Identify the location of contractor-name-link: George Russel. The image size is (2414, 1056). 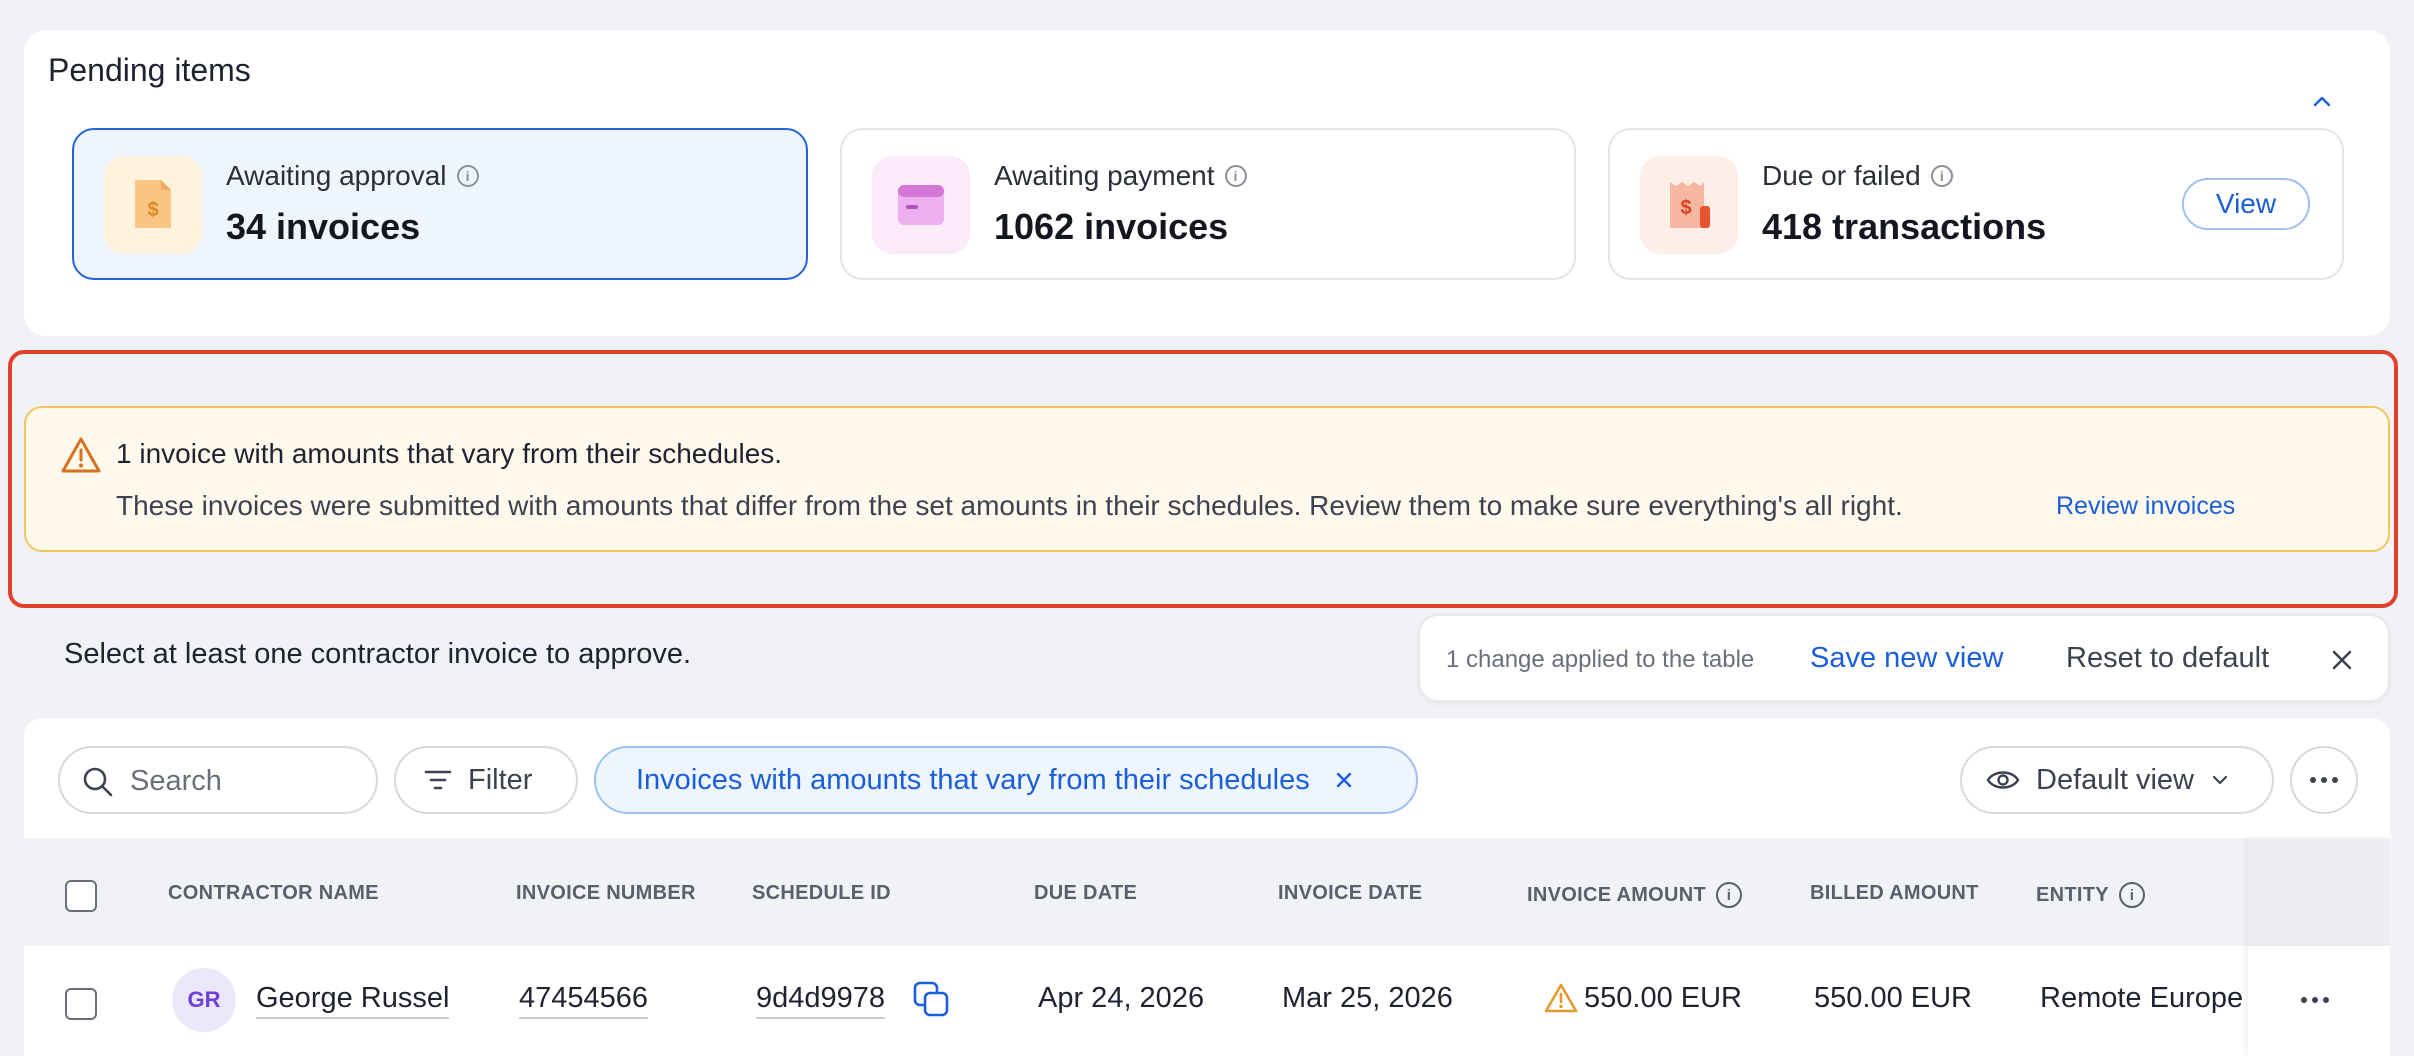
(353, 1000).